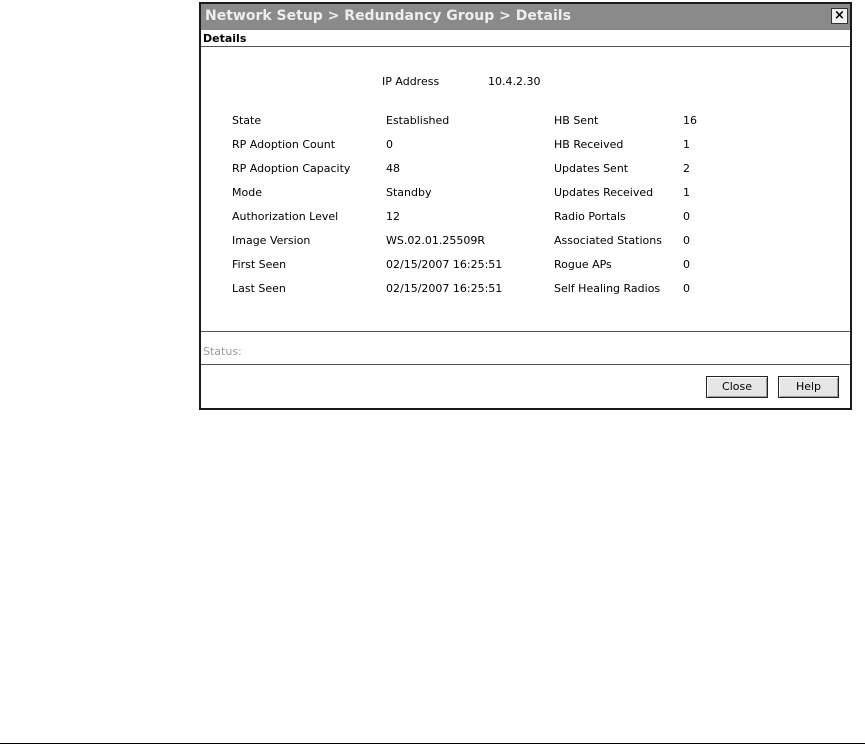 Image resolution: width=865 pixels, height=746 pixels. What do you see at coordinates (525, 364) in the screenshot?
I see `status-divider-bottom` at bounding box center [525, 364].